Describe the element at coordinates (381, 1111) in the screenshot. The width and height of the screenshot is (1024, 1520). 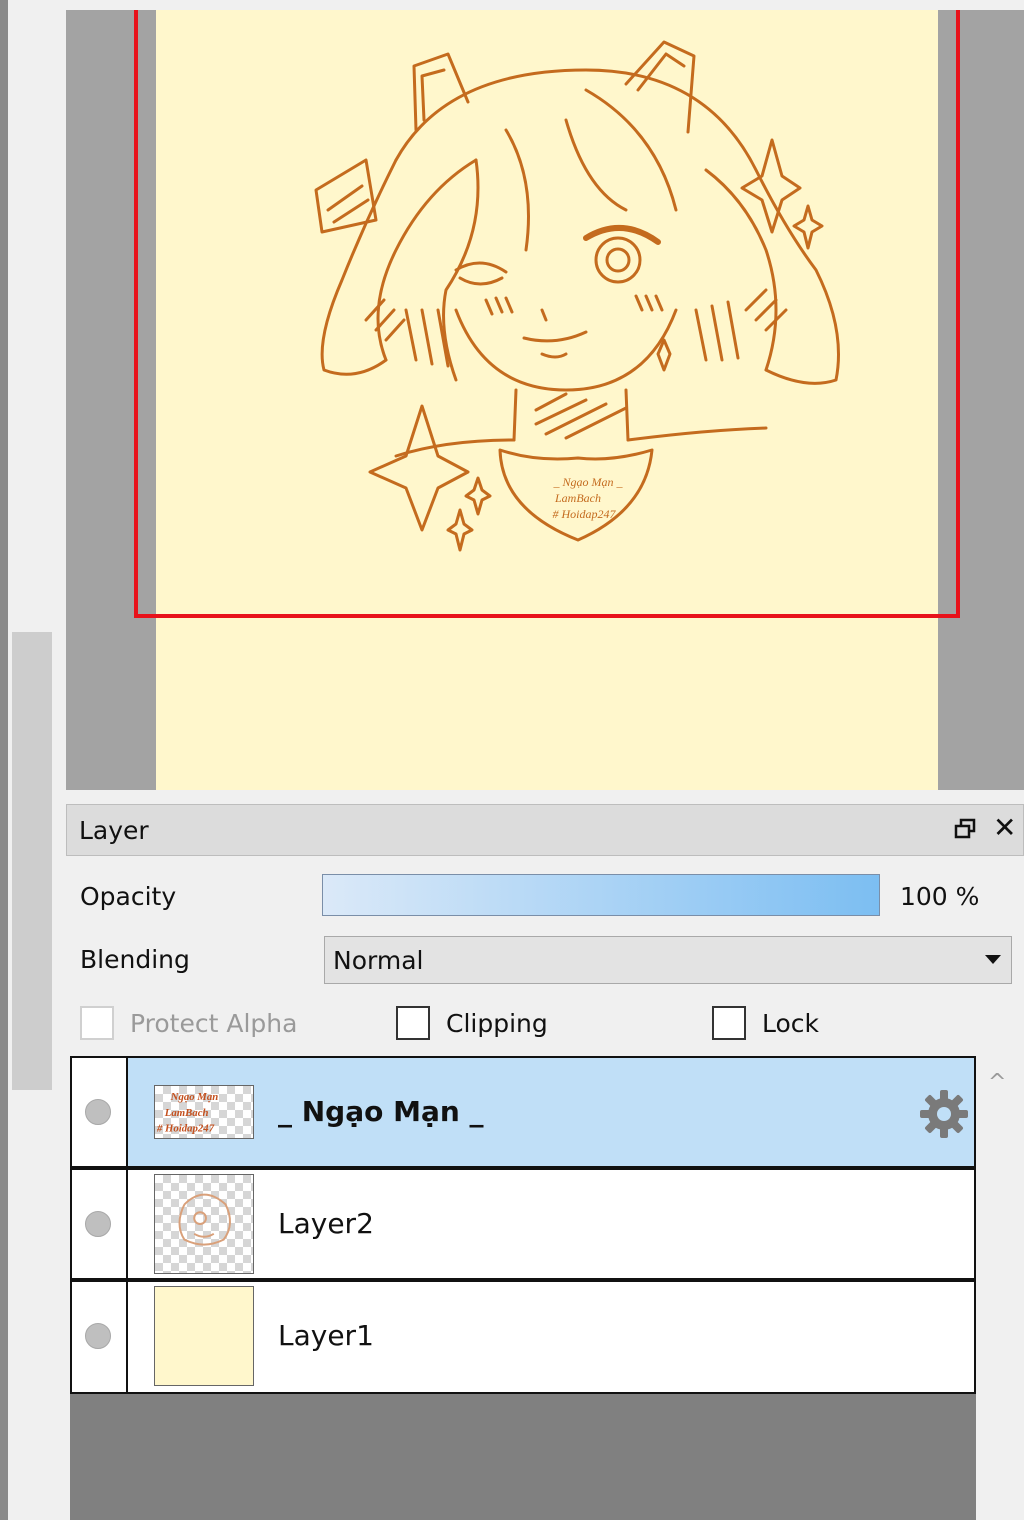
I see `layer-name: _ Ngạo Mạn _` at that location.